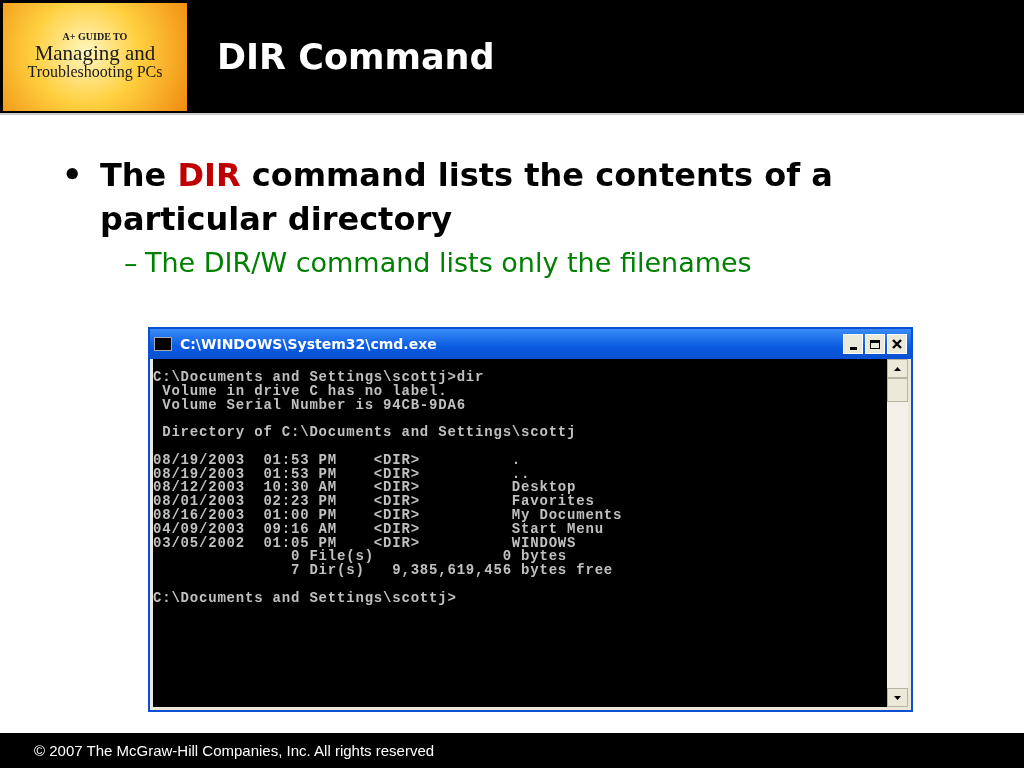 Image resolution: width=1024 pixels, height=768 pixels. I want to click on console-line: 08/16/2003 01:00 PM <DIR> My Documents, so click(388, 515).